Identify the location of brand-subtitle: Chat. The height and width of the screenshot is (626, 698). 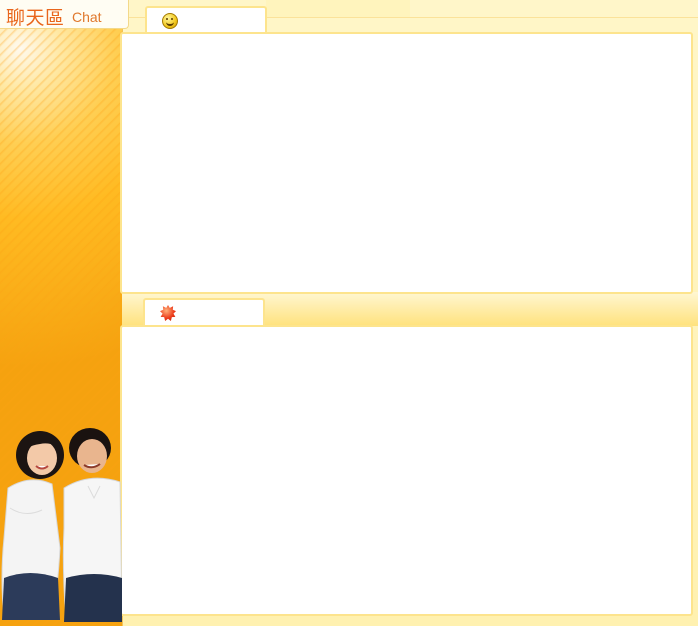
(87, 17).